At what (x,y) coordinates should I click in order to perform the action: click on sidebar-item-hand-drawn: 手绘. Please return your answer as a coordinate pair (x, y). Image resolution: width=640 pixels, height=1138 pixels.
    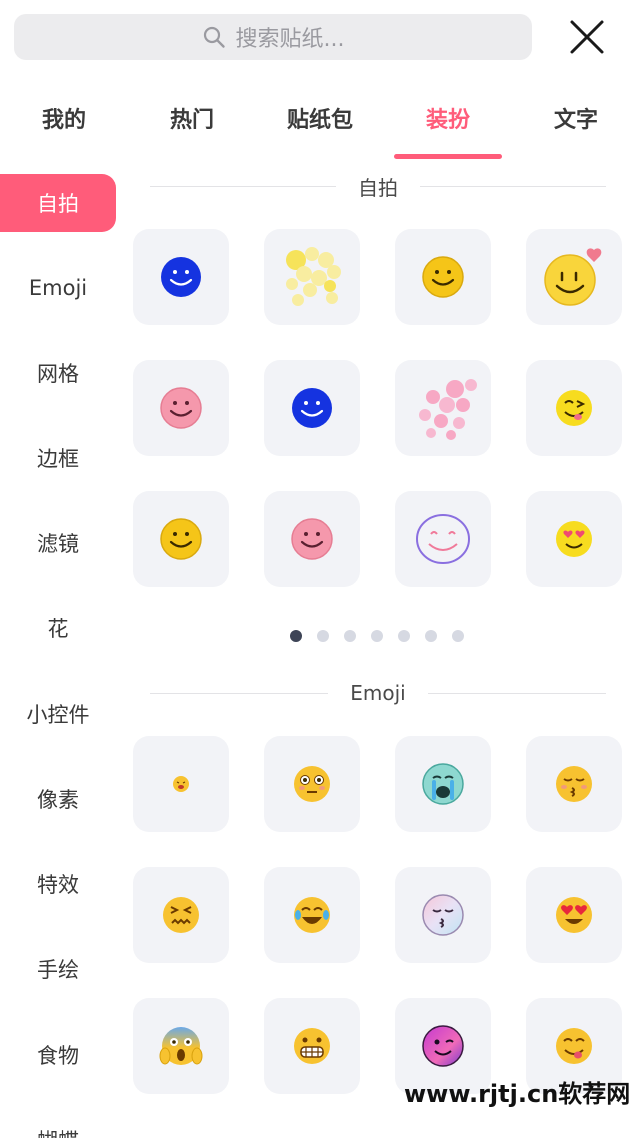
    Looking at the image, I should click on (58, 969).